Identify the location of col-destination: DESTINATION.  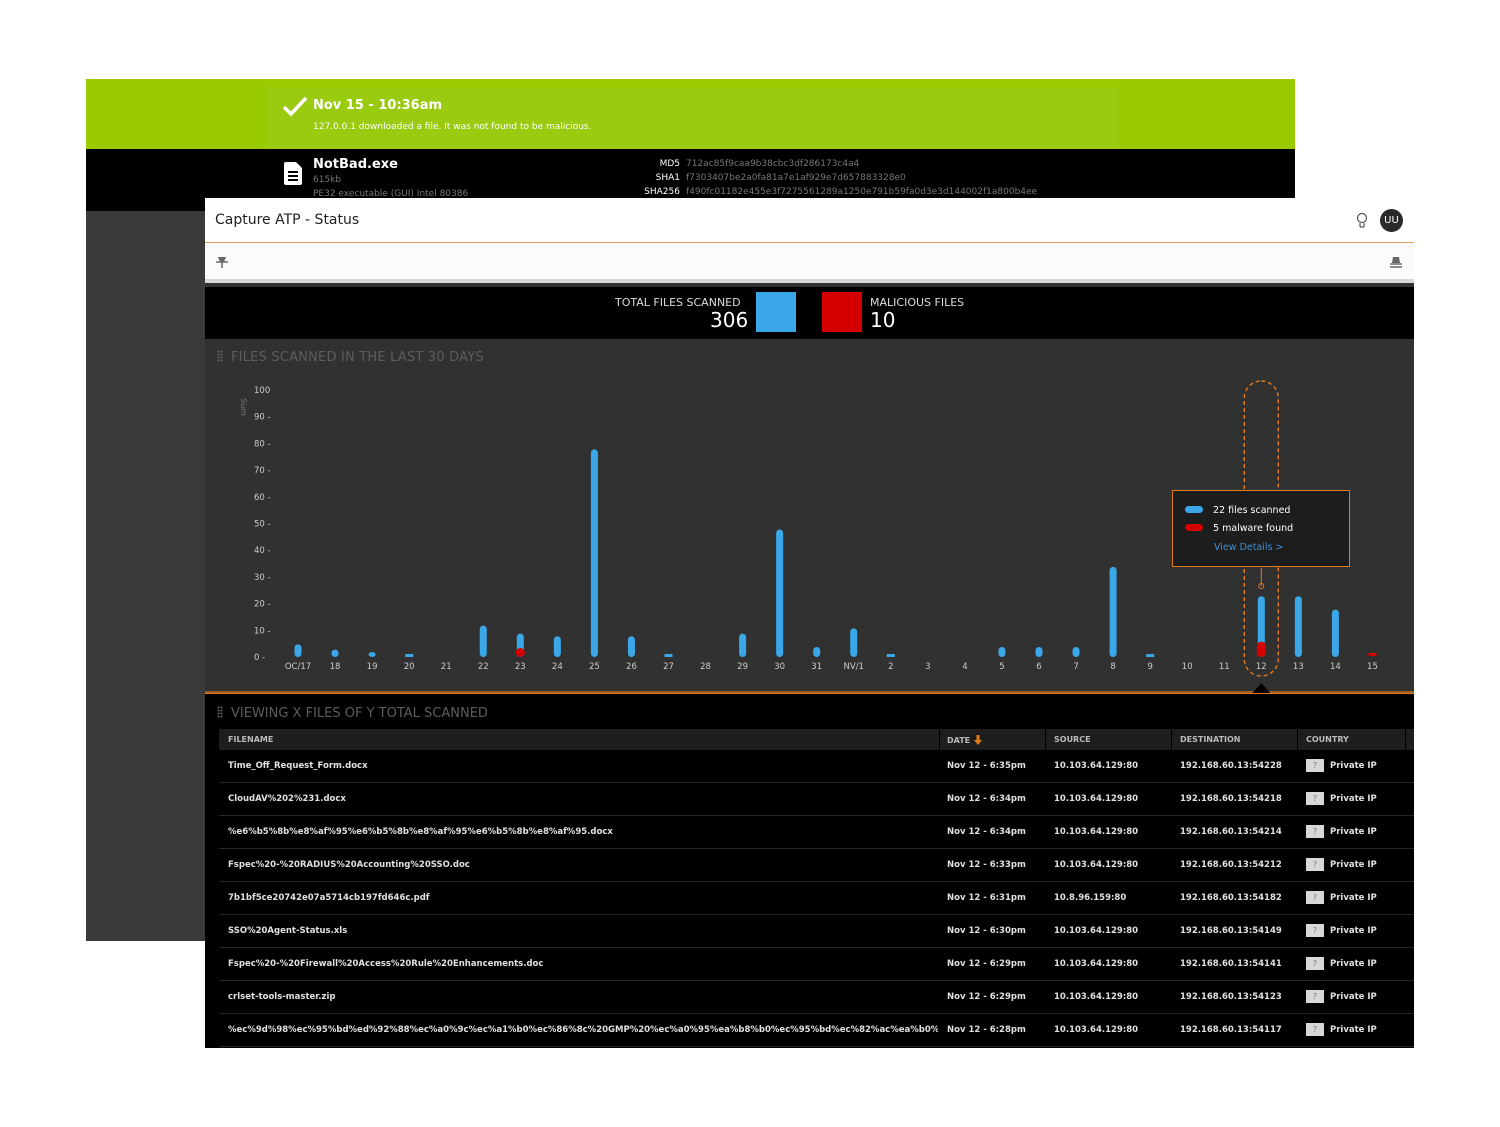
(1210, 739).